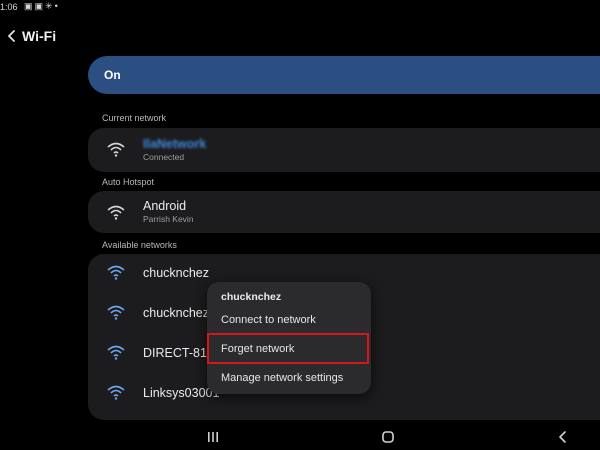 The height and width of the screenshot is (450, 600). Describe the element at coordinates (213, 437) in the screenshot. I see `recents-icon` at that location.